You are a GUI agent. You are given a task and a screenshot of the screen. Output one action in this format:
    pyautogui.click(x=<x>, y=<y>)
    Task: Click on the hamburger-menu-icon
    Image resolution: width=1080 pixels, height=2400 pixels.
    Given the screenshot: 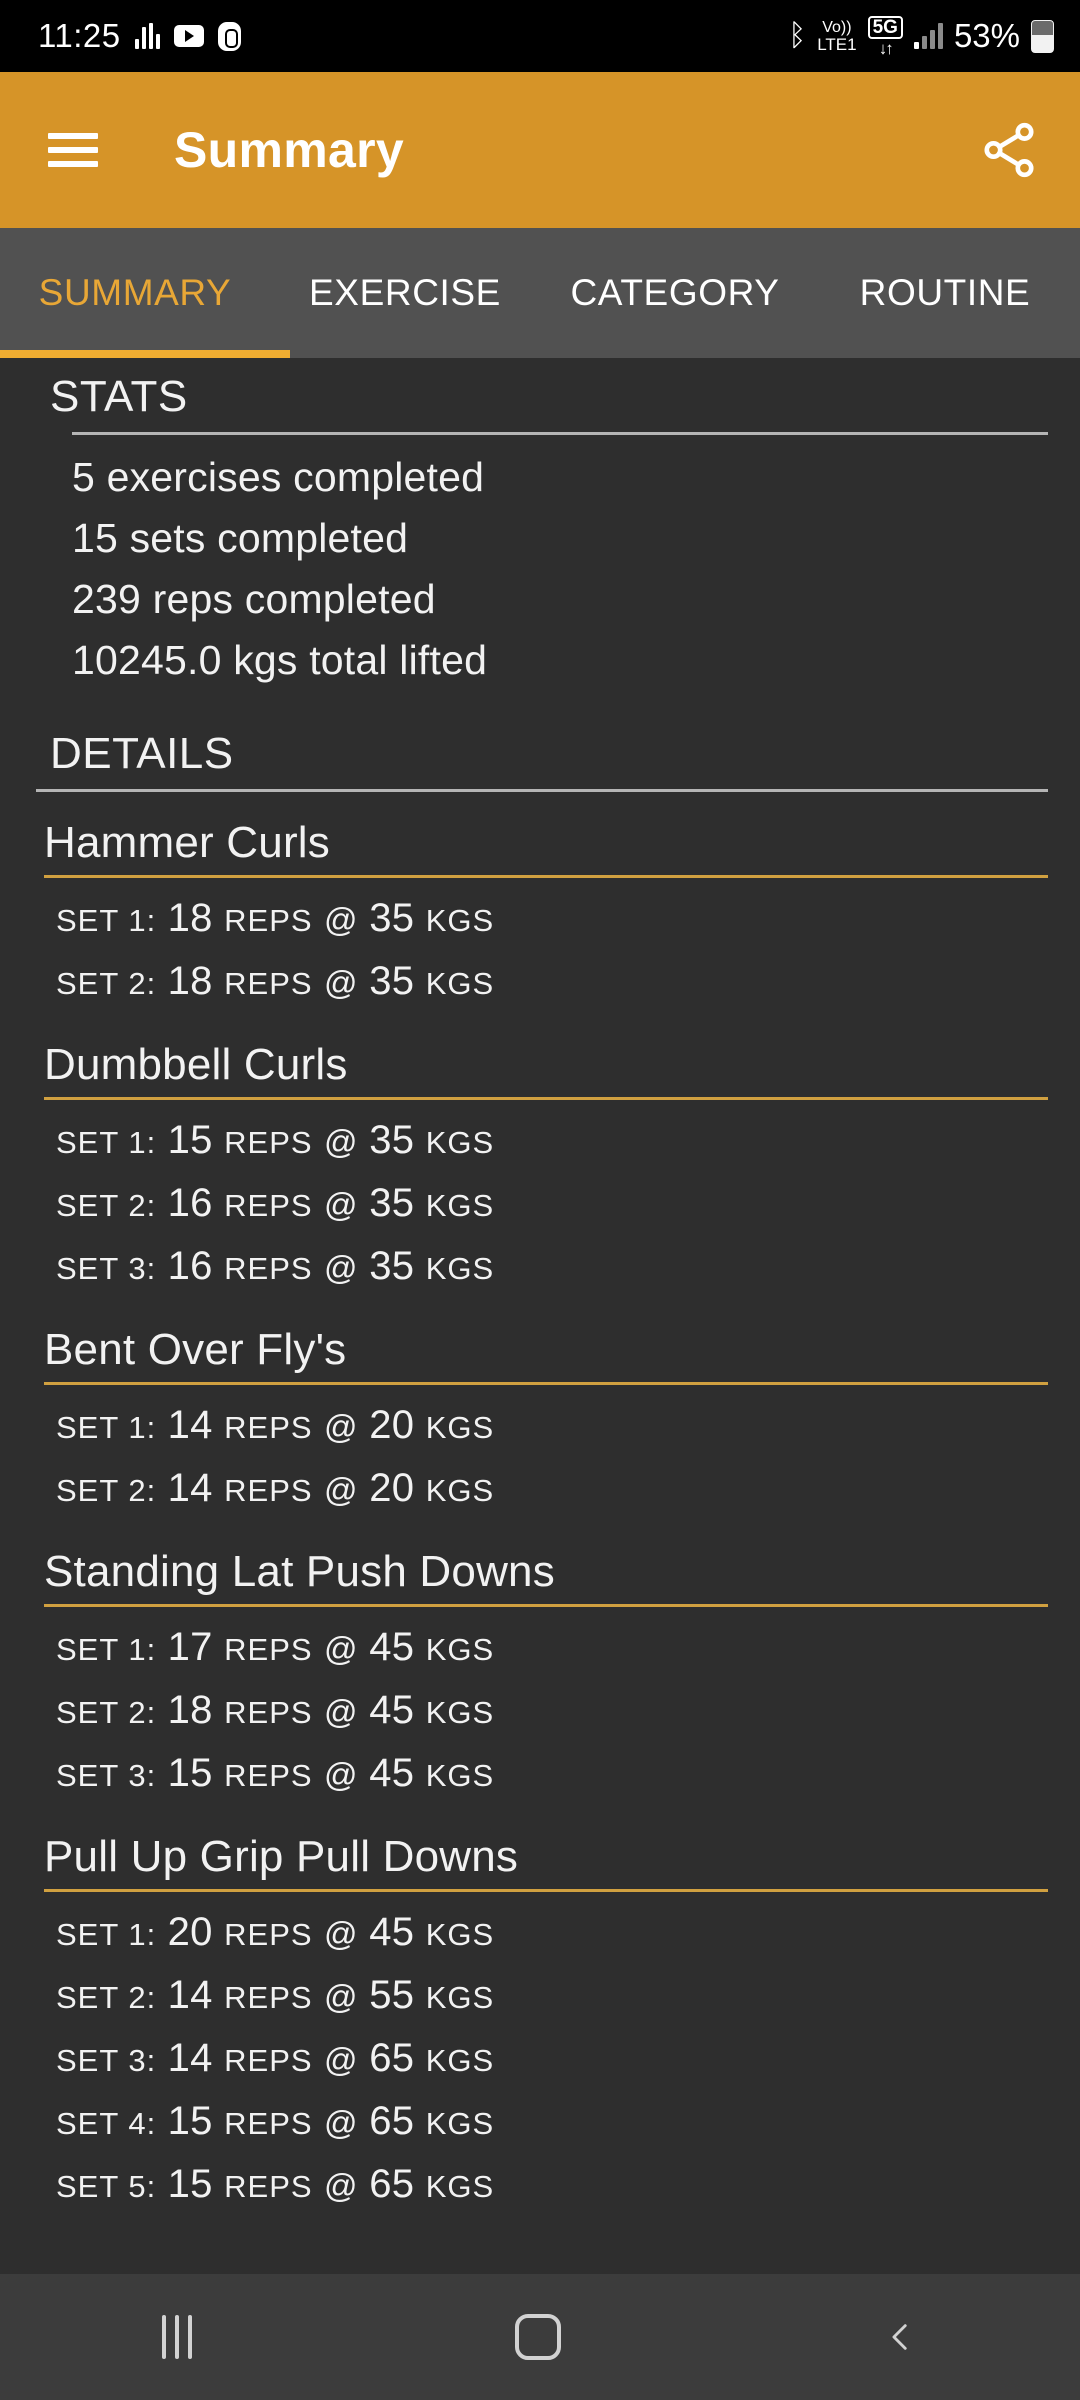 What is the action you would take?
    pyautogui.click(x=73, y=150)
    